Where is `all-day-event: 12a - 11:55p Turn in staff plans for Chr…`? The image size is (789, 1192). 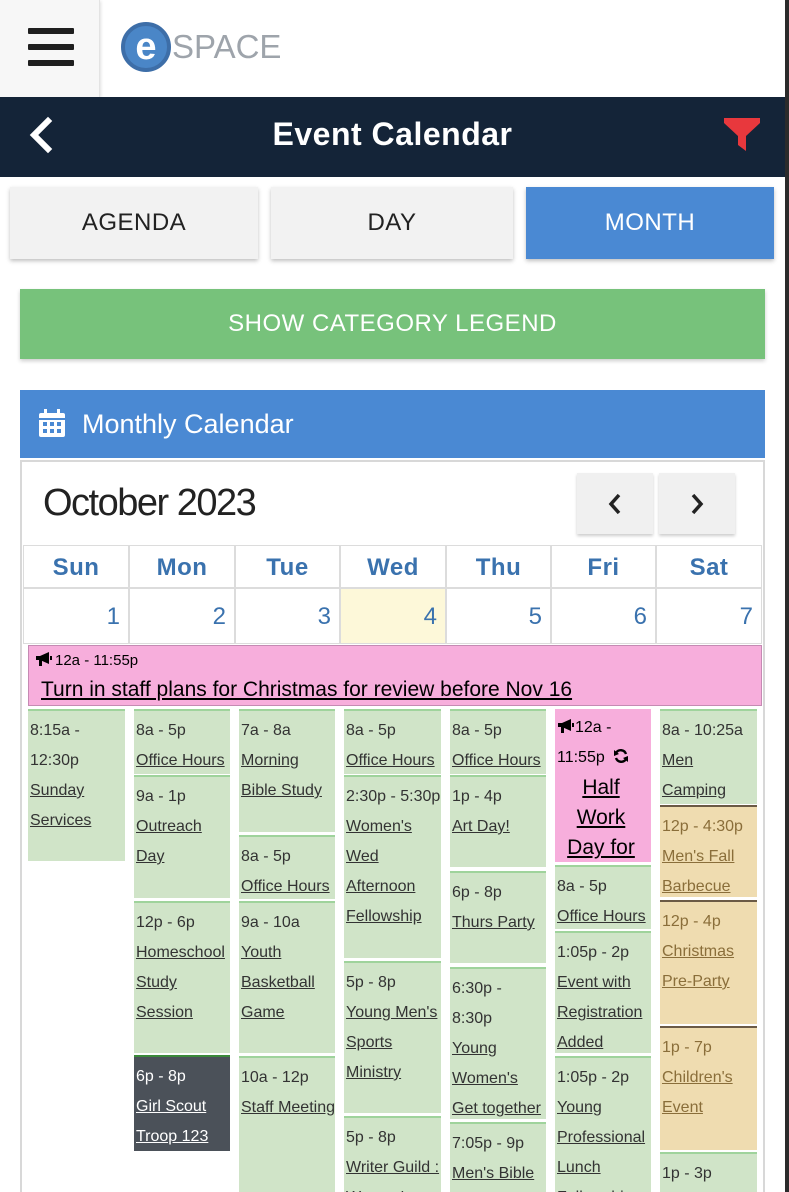
all-day-event: 12a - 11:55p Turn in staff plans for Chr… is located at coordinates (395, 675).